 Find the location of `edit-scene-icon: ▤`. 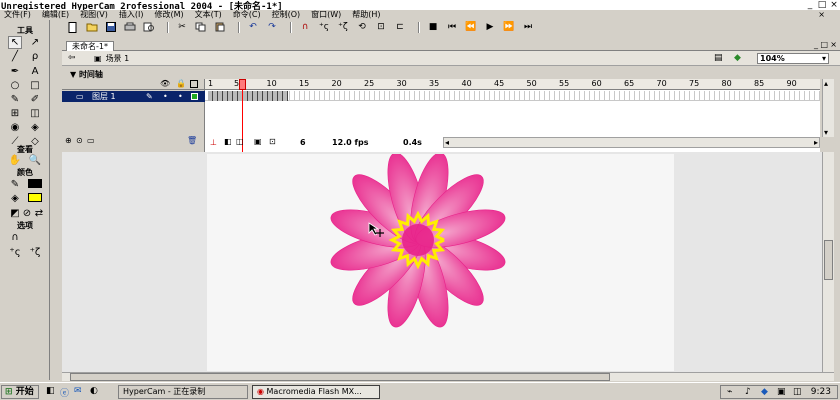

edit-scene-icon: ▤ is located at coordinates (718, 58).